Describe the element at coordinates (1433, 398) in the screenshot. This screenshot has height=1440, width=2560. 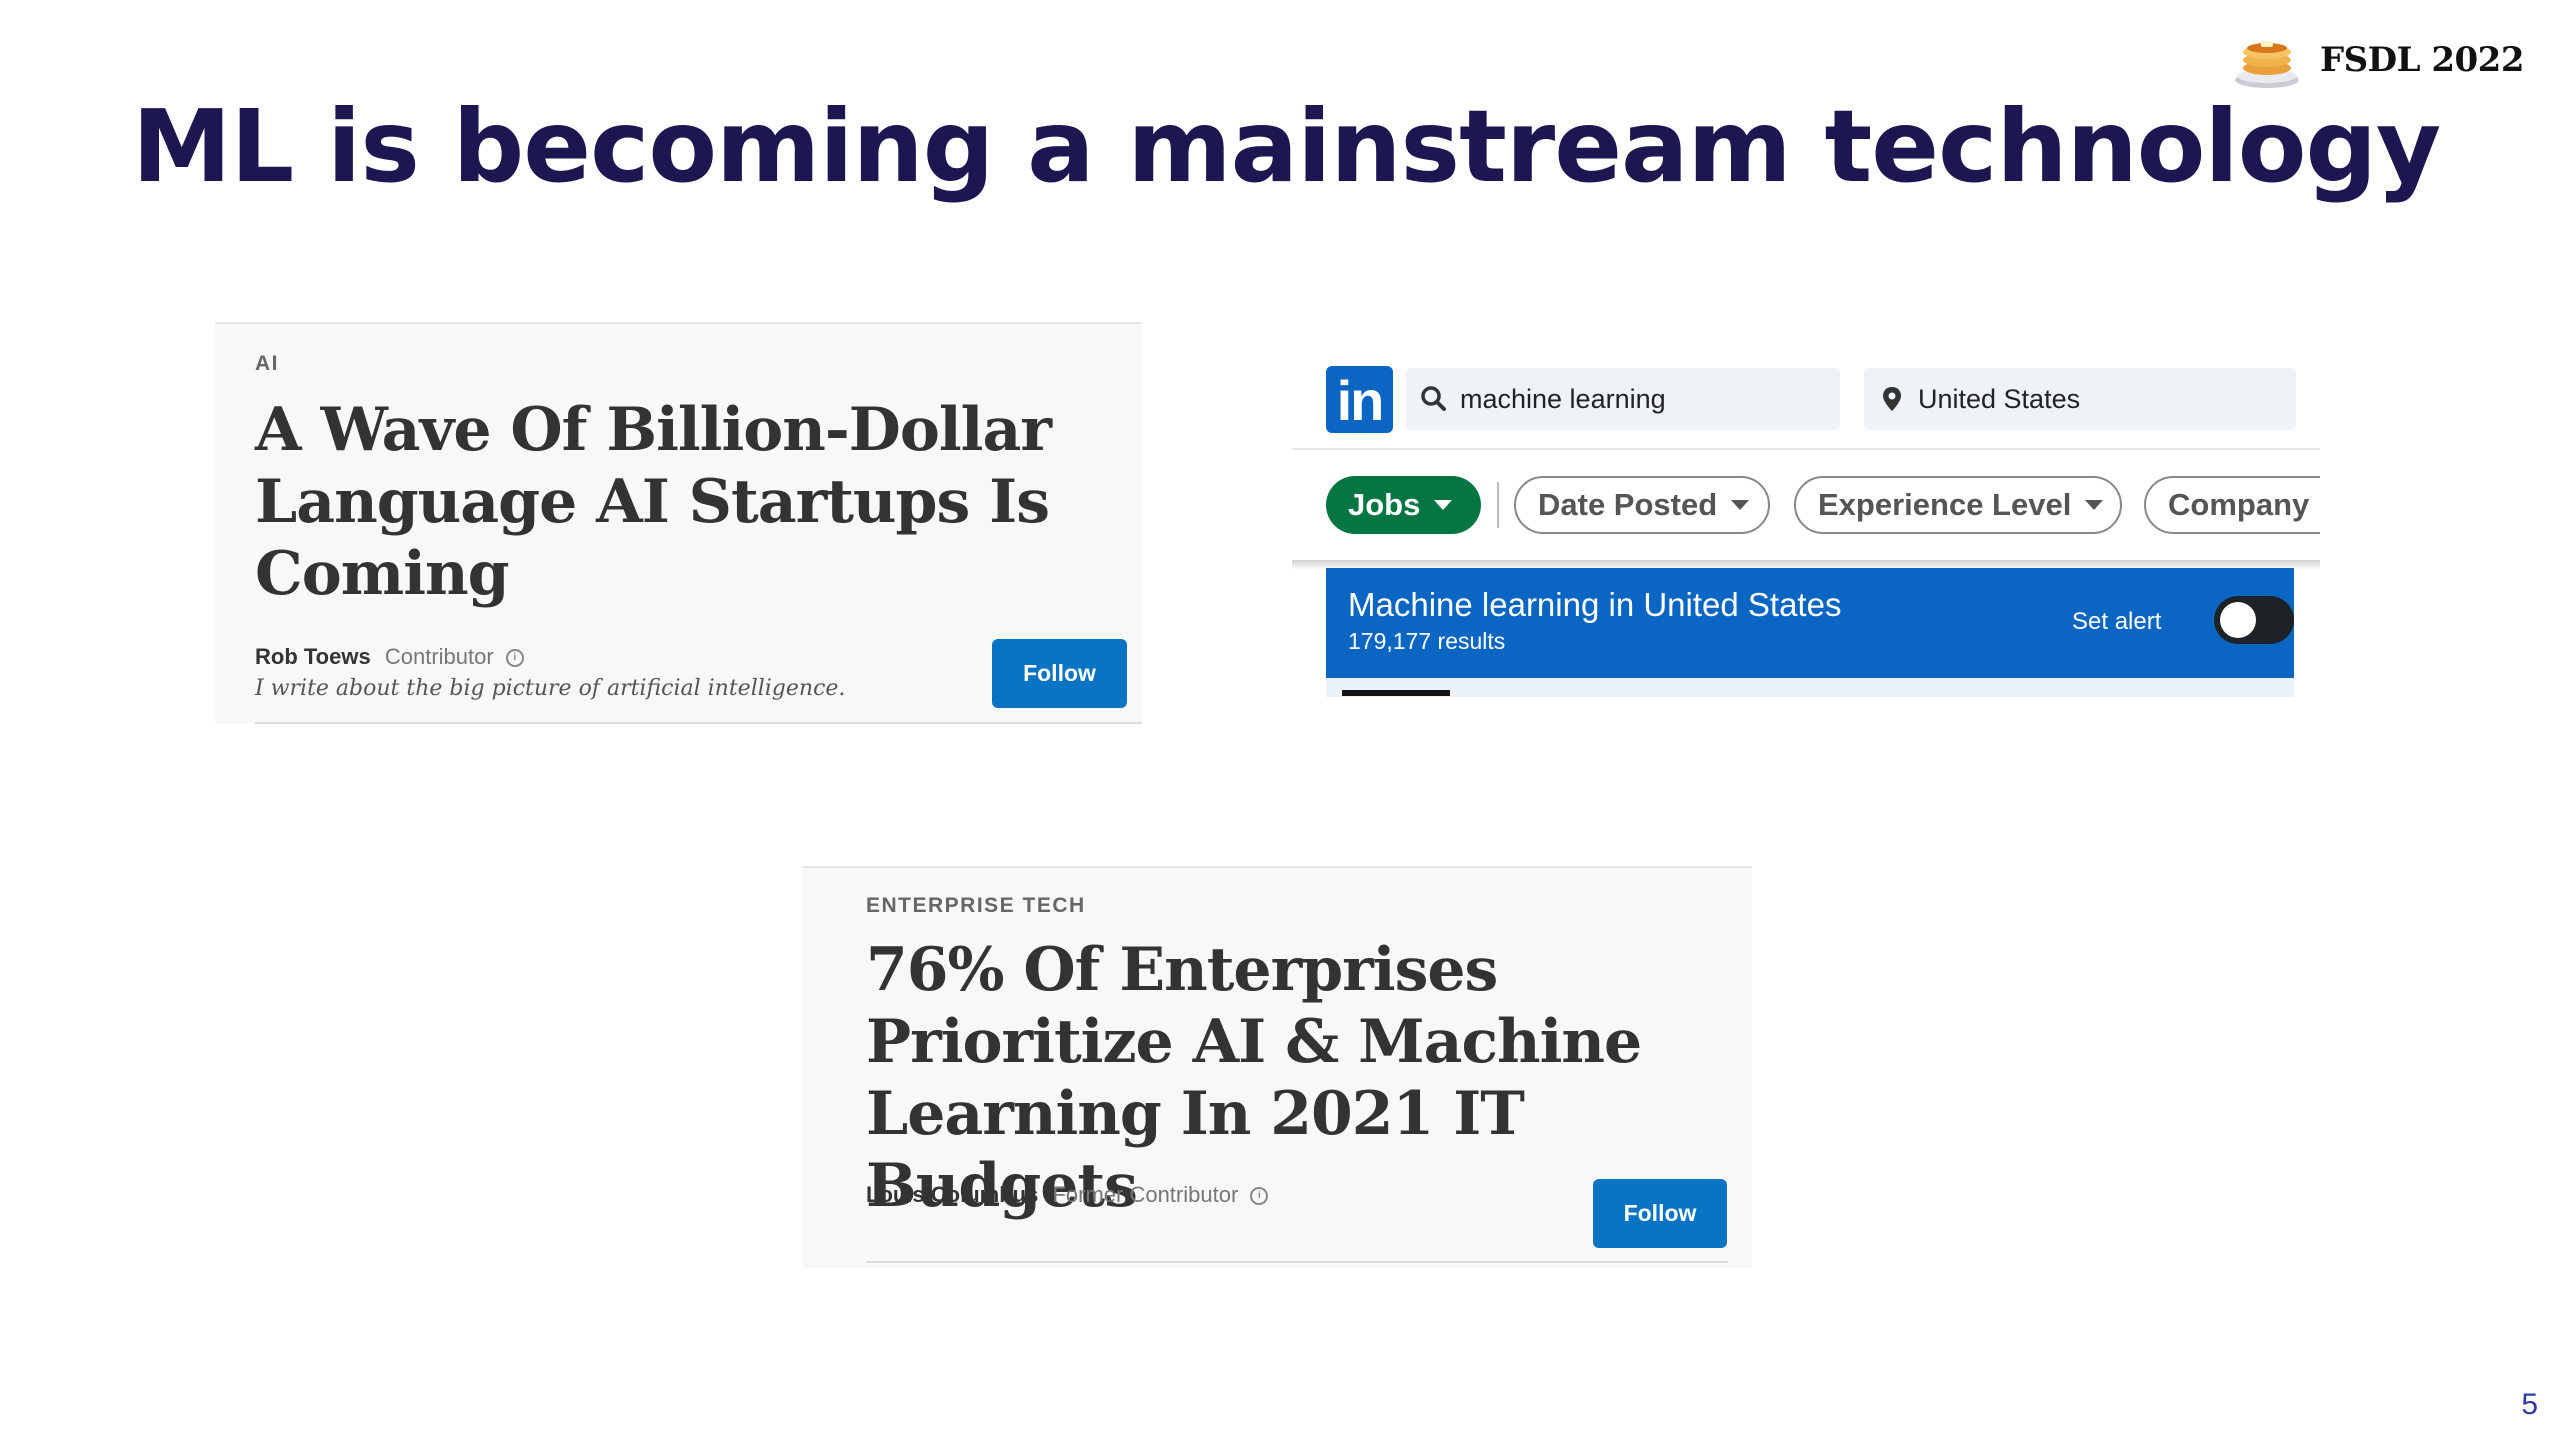
I see `search-icon` at that location.